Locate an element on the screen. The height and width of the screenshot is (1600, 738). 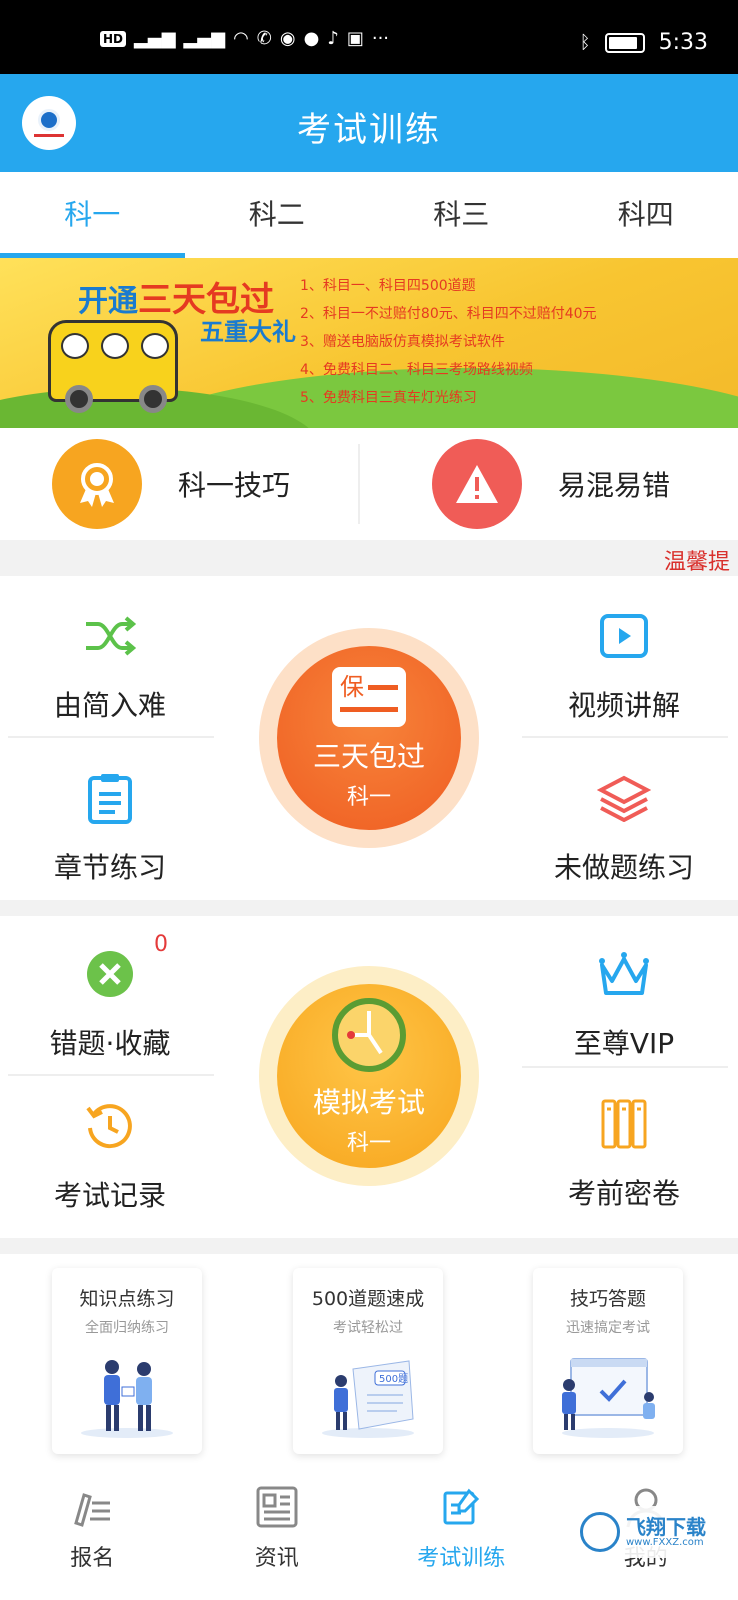
quick-500-card: 500道题速成 考试轻松过 500题 is located at coordinates (368, 1361).